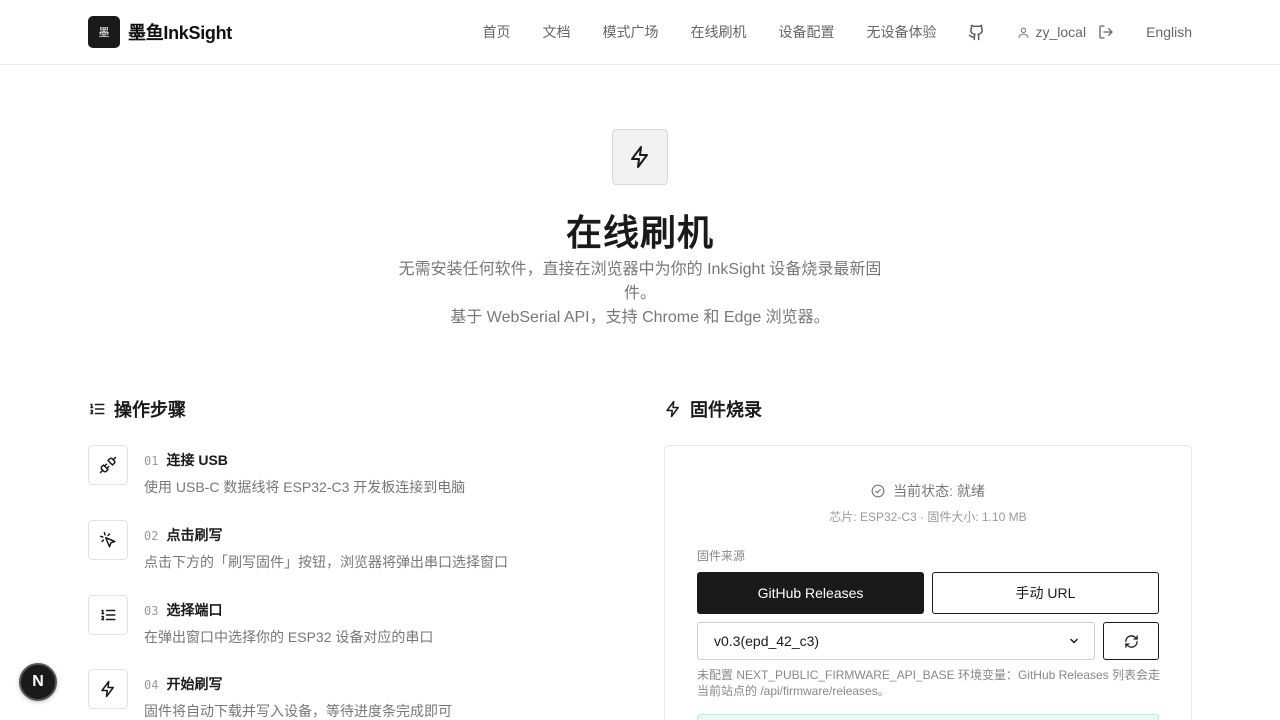 This screenshot has width=1280, height=720. I want to click on step-description: 固件将自动下载并写入设备，等待进度条完成即可, so click(298, 711).